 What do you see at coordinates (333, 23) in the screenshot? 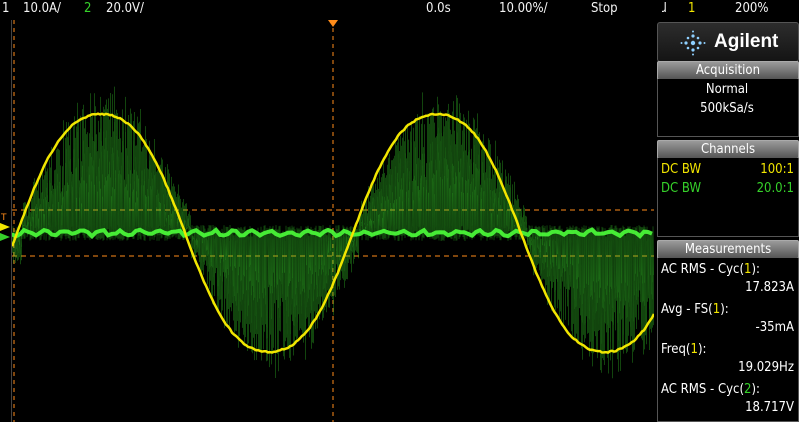
I see `trigger-position-marker` at bounding box center [333, 23].